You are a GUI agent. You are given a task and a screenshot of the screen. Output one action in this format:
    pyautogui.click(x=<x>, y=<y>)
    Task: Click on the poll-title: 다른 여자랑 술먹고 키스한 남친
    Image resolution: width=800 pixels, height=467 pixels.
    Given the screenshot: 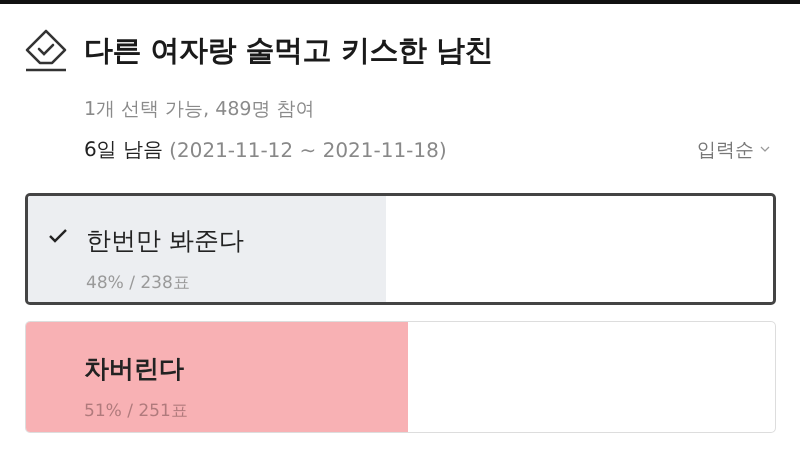 What is the action you would take?
    pyautogui.click(x=288, y=50)
    